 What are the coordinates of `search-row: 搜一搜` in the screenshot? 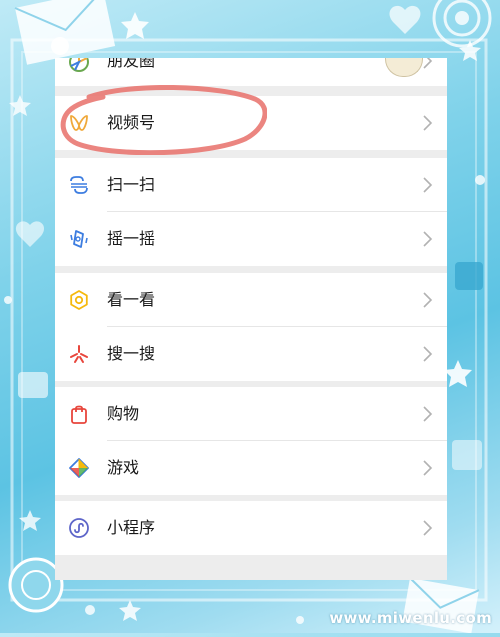 It's located at (251, 354).